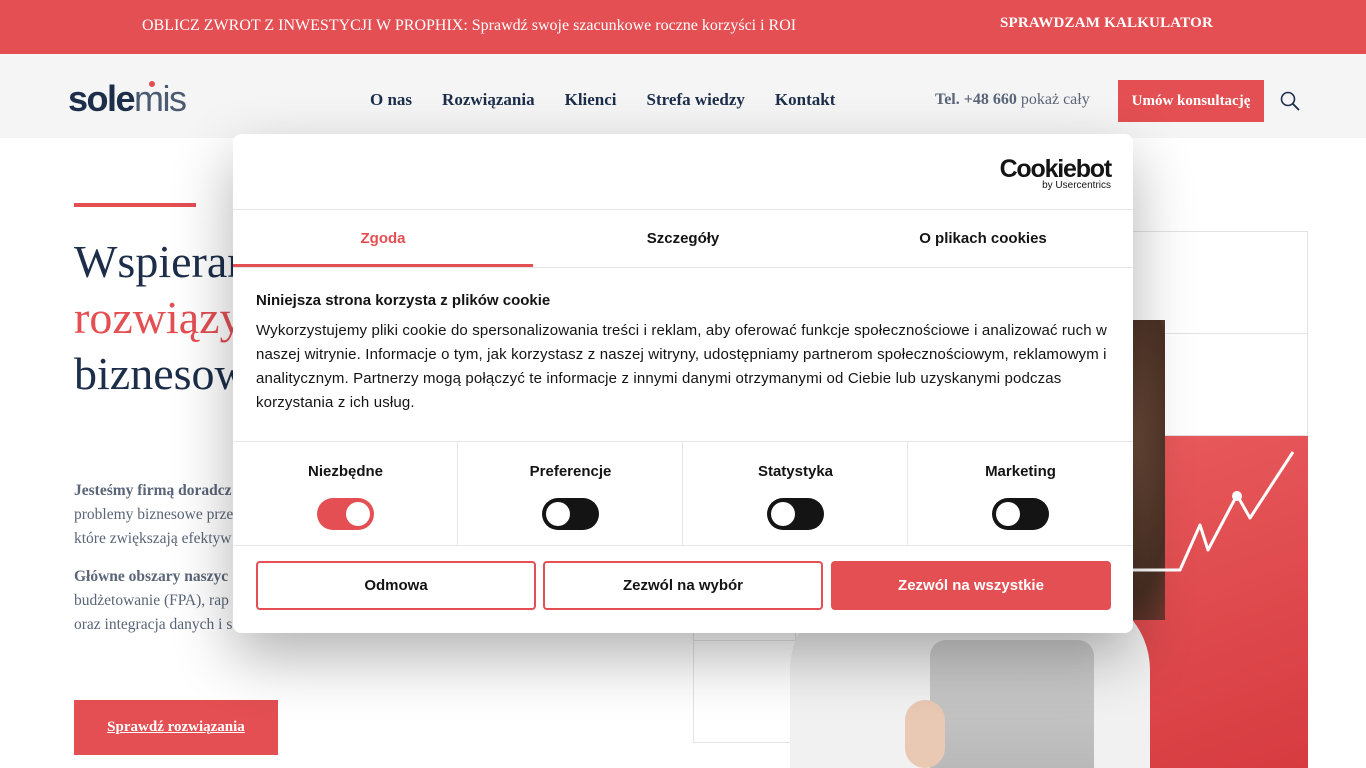 The height and width of the screenshot is (768, 1366). What do you see at coordinates (805, 100) in the screenshot?
I see `nav-item-kontakt: Kontakt` at bounding box center [805, 100].